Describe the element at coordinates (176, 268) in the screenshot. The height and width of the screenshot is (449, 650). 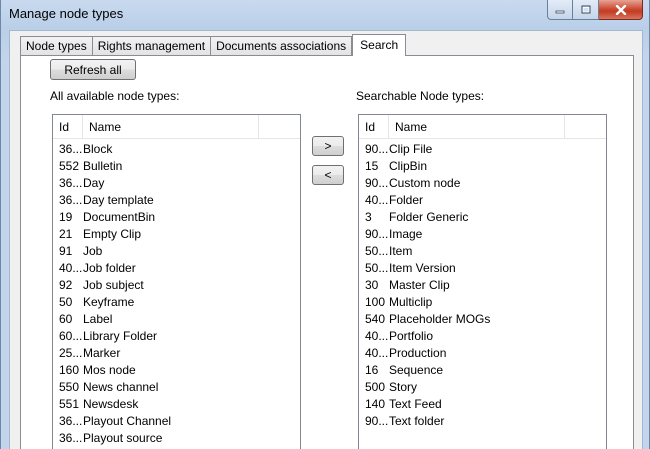
I see `list-item: 40... Job folder` at that location.